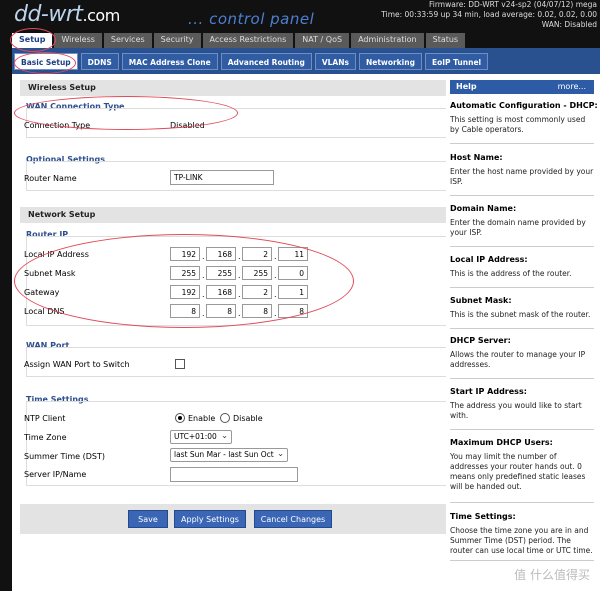  Describe the element at coordinates (552, 575) in the screenshot. I see `watermark: 值 什么值得买` at that location.